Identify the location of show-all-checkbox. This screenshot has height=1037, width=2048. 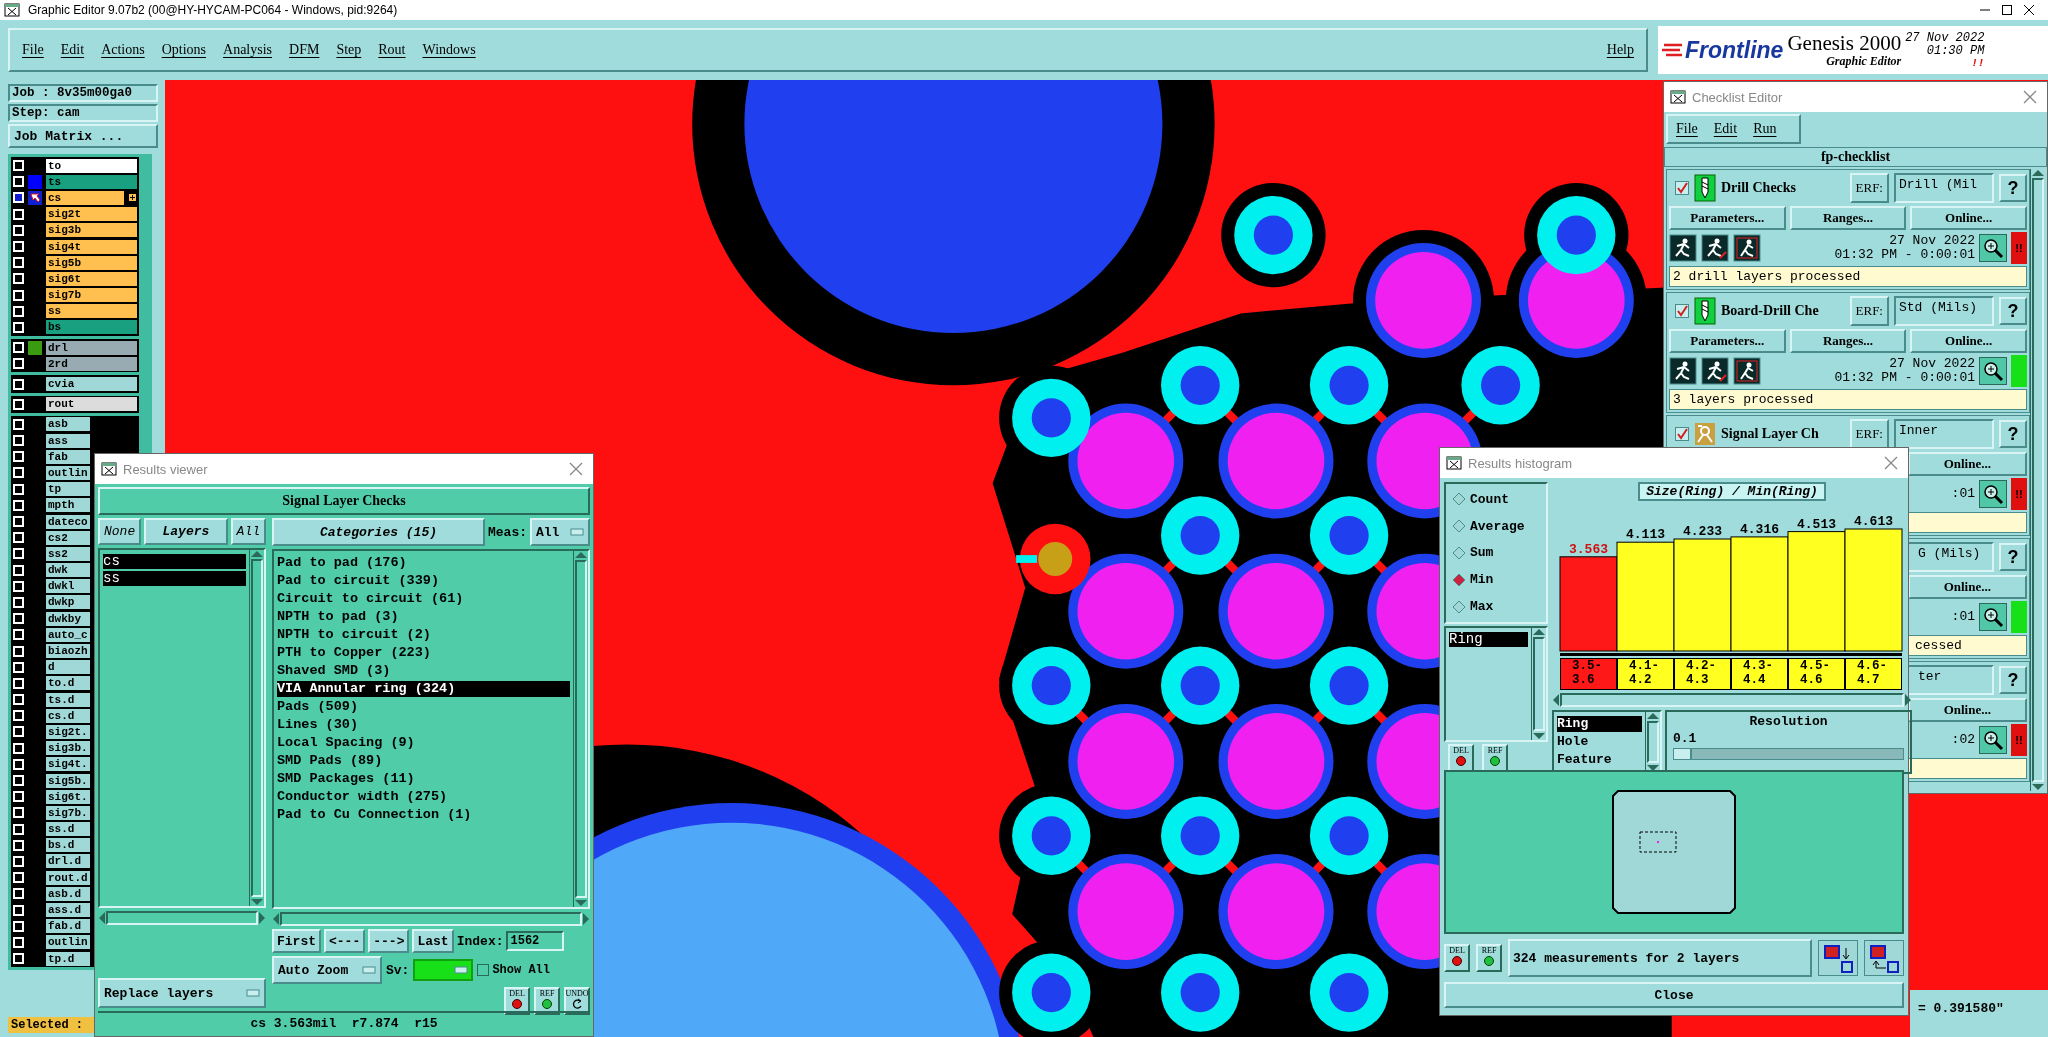
(483, 970).